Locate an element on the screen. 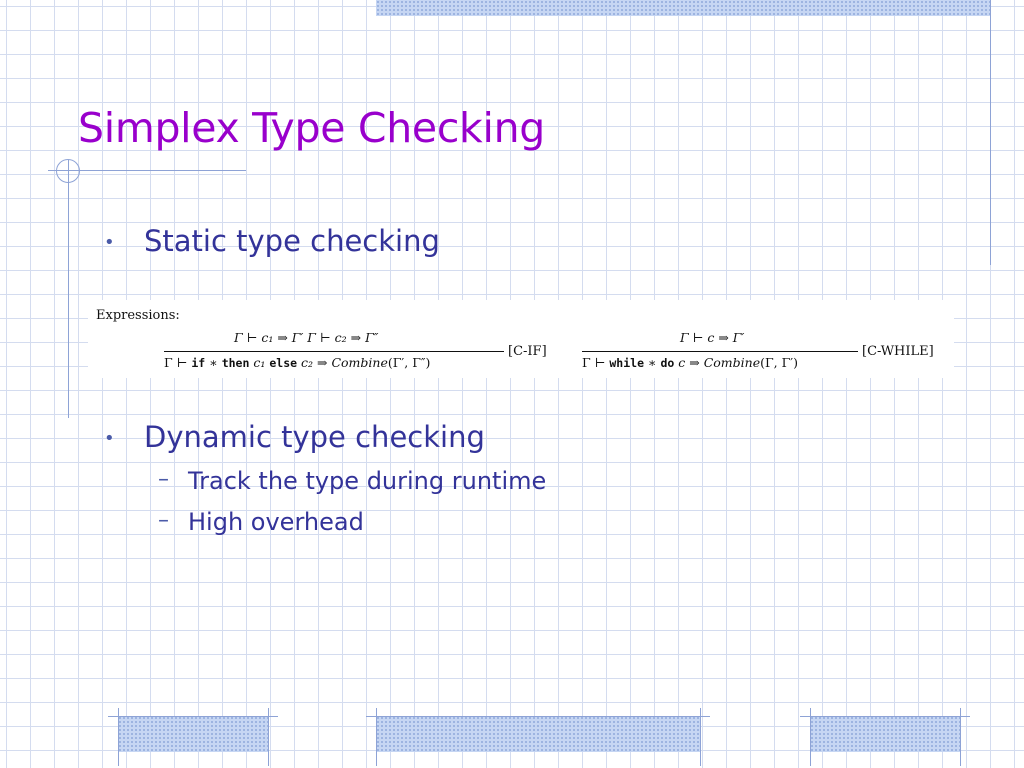  keyword-if: if is located at coordinates (198, 363).